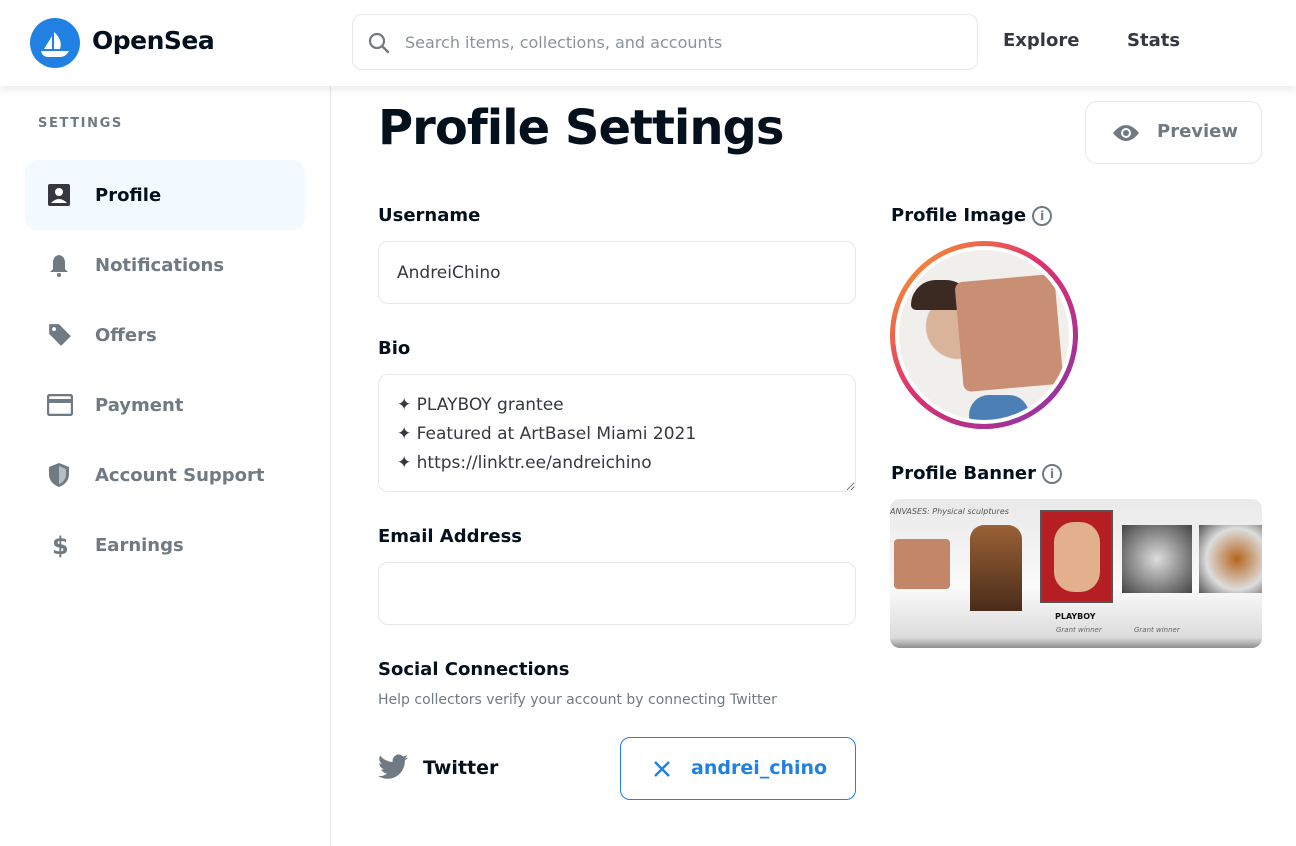  I want to click on twitter-label: Twitter, so click(461, 768).